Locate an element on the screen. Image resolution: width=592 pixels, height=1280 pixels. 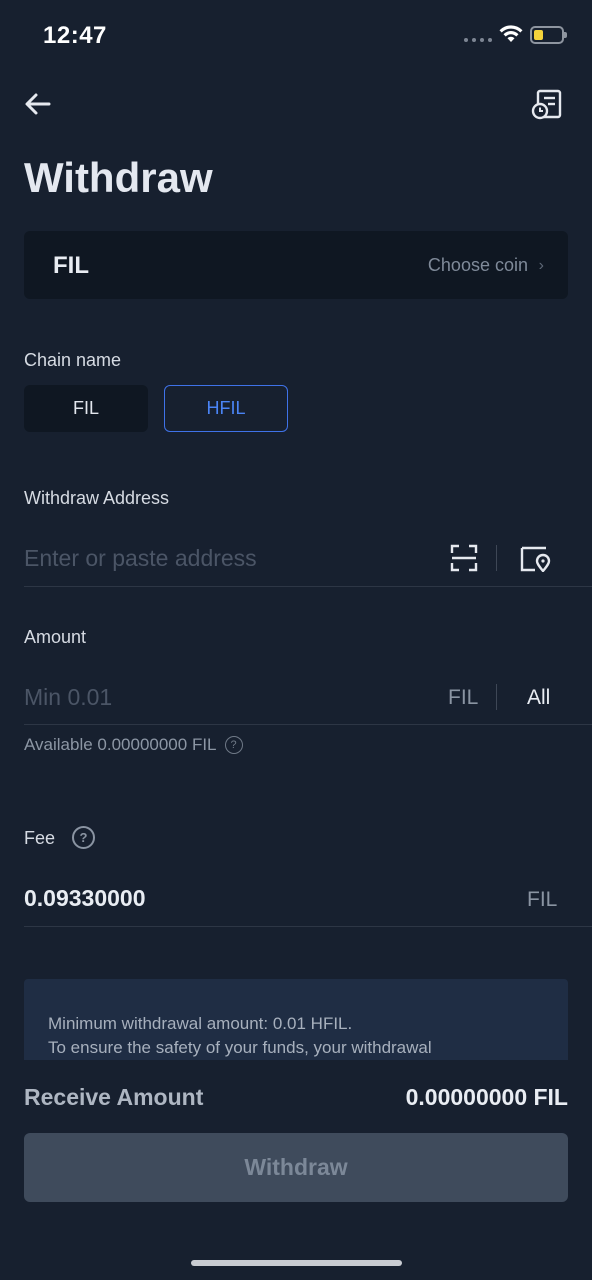
available-balance: Available 0.00000000 FIL ? is located at coordinates (133, 745).